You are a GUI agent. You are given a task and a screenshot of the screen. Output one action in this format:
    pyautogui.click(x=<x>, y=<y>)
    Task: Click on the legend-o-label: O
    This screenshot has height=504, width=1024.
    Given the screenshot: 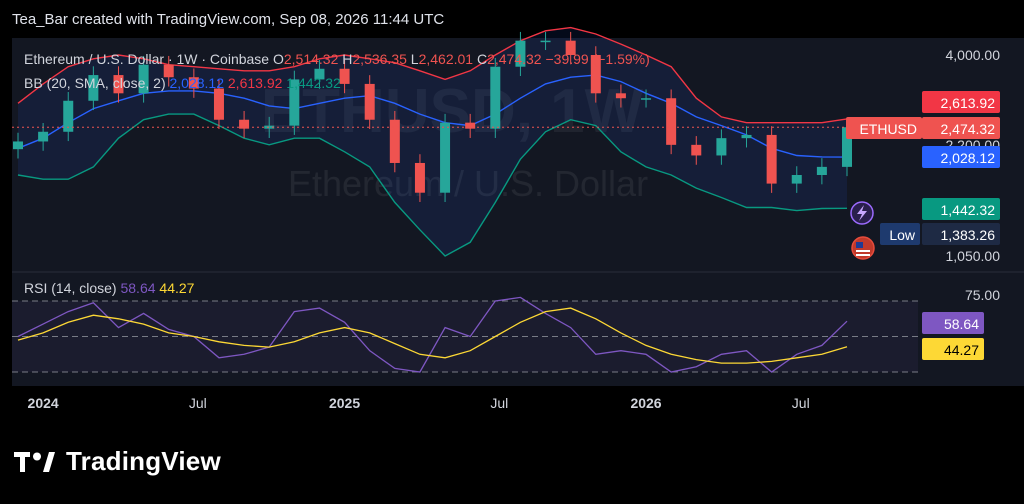 What is the action you would take?
    pyautogui.click(x=278, y=59)
    